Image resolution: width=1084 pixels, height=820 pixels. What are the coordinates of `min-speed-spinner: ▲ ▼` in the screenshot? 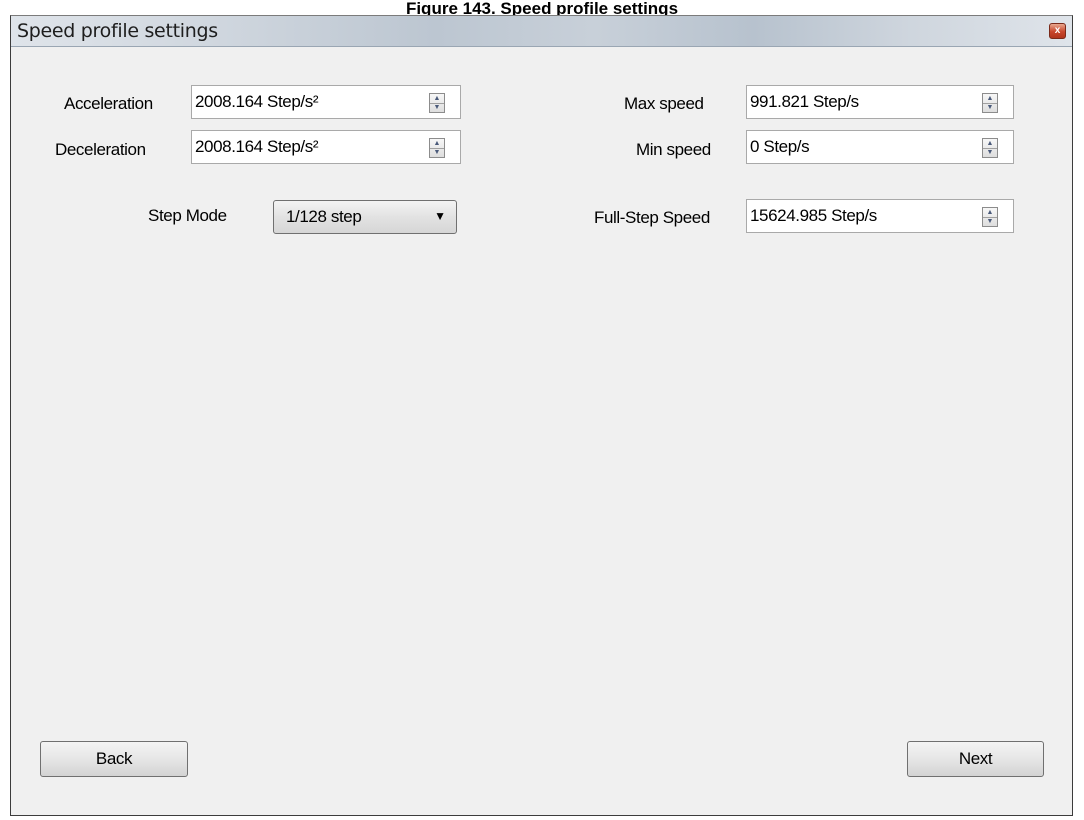 It's located at (990, 148).